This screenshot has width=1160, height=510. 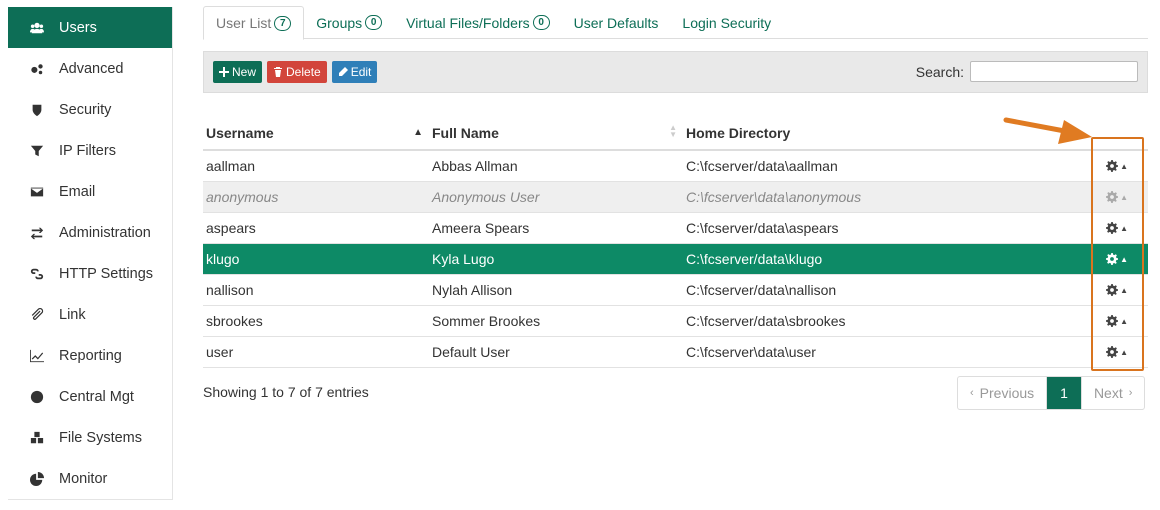 I want to click on cell-full-name: Abbas Allman, so click(x=475, y=166).